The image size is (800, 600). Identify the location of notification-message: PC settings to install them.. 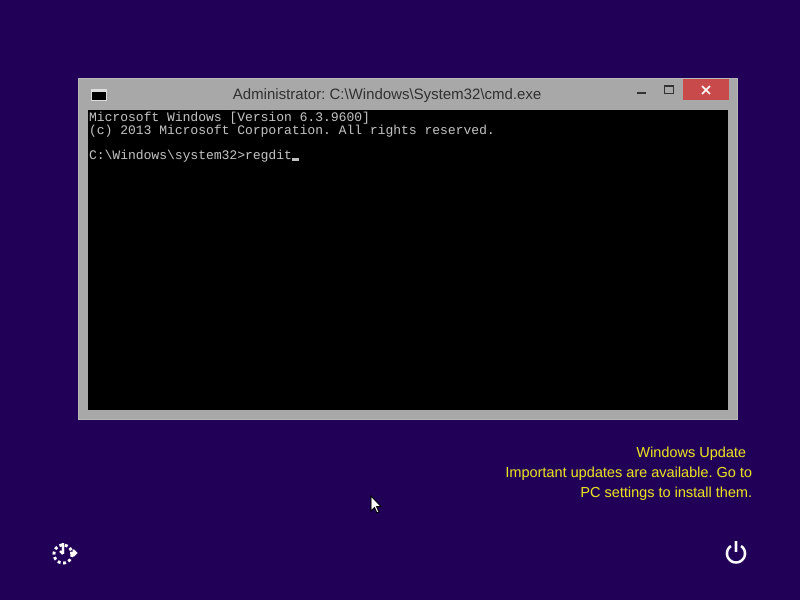
(666, 493).